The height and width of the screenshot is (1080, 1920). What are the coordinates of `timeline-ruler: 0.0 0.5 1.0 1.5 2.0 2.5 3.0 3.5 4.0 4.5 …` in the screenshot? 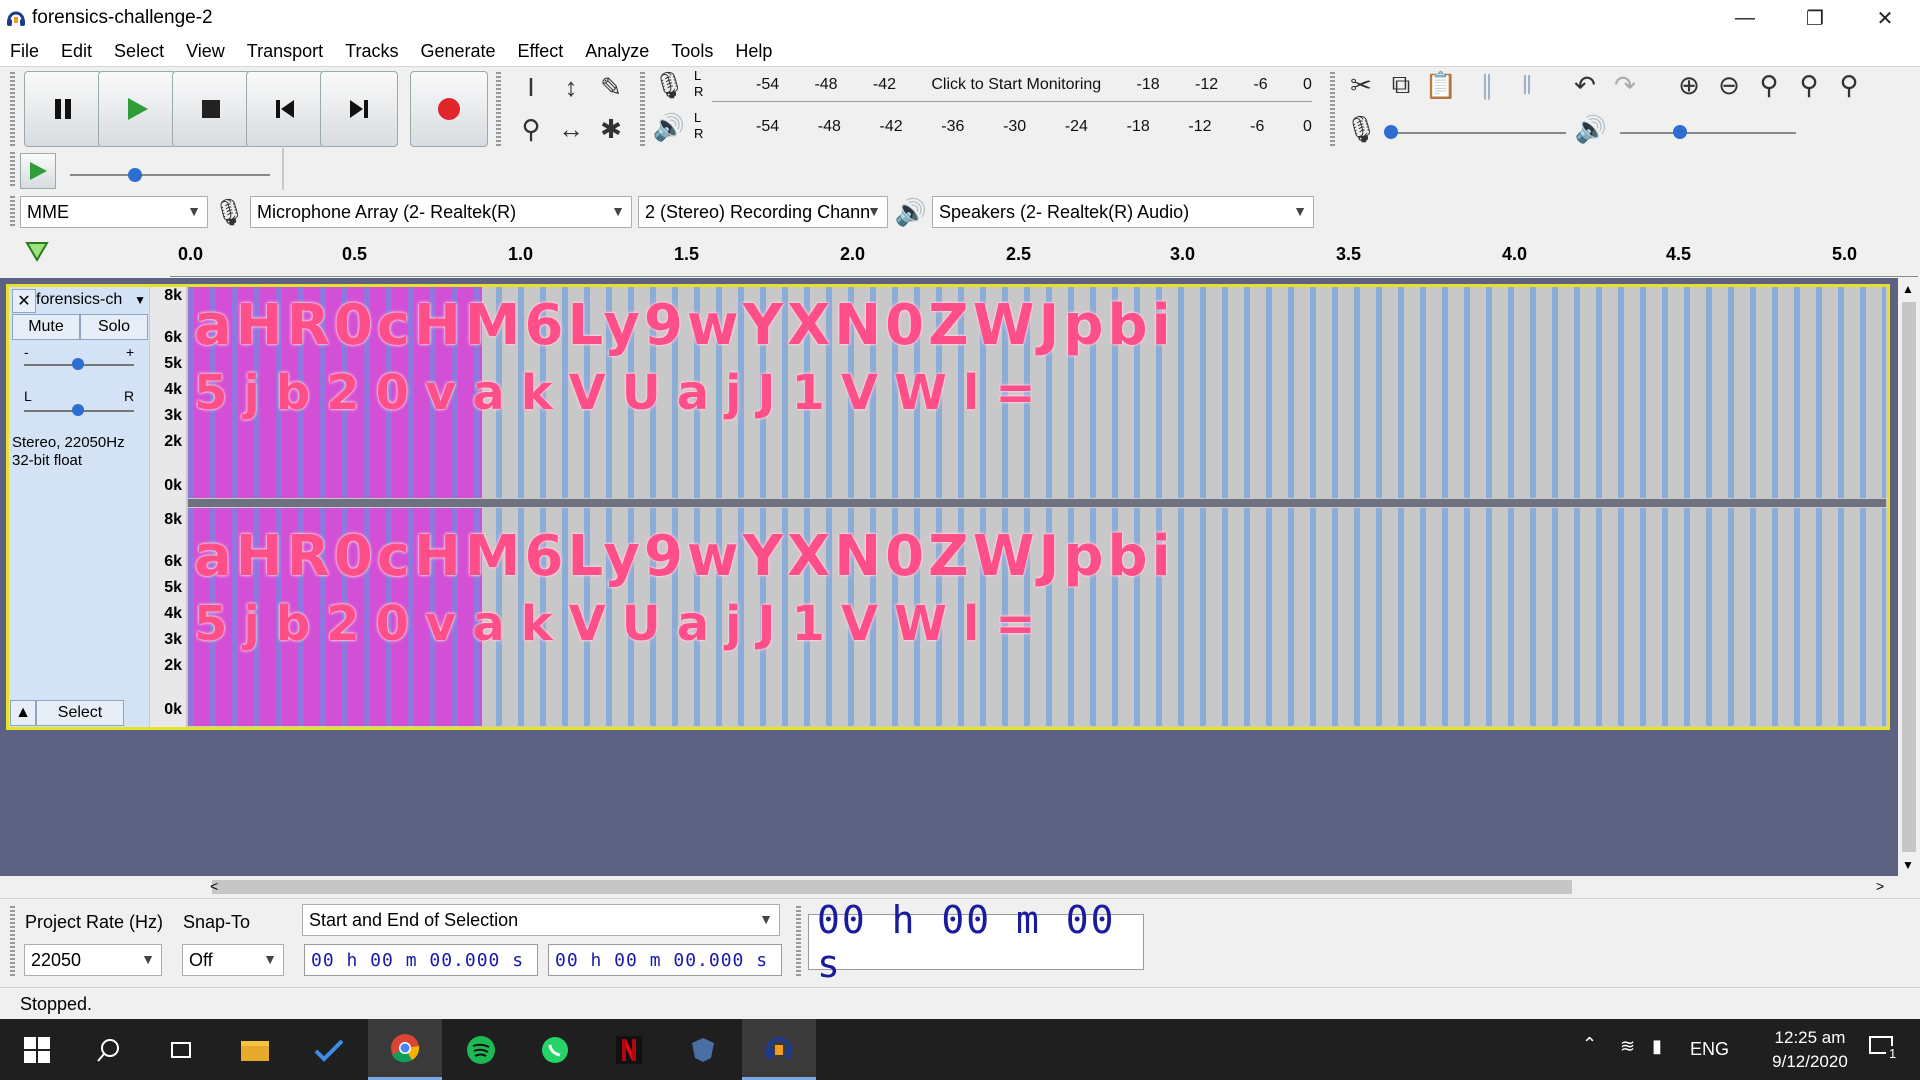 It's located at (1044, 256).